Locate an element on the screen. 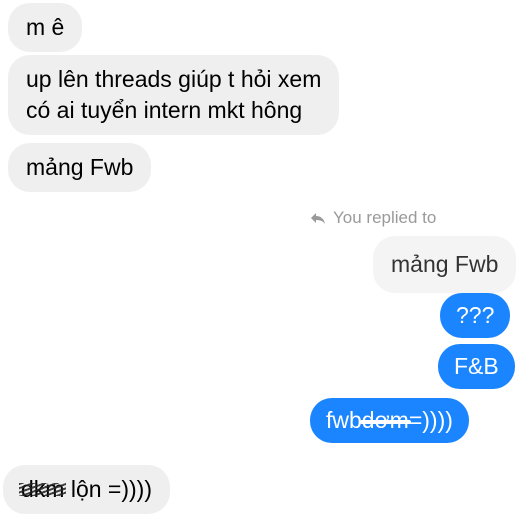 The image size is (526, 521). message-text: F&B is located at coordinates (476, 366).